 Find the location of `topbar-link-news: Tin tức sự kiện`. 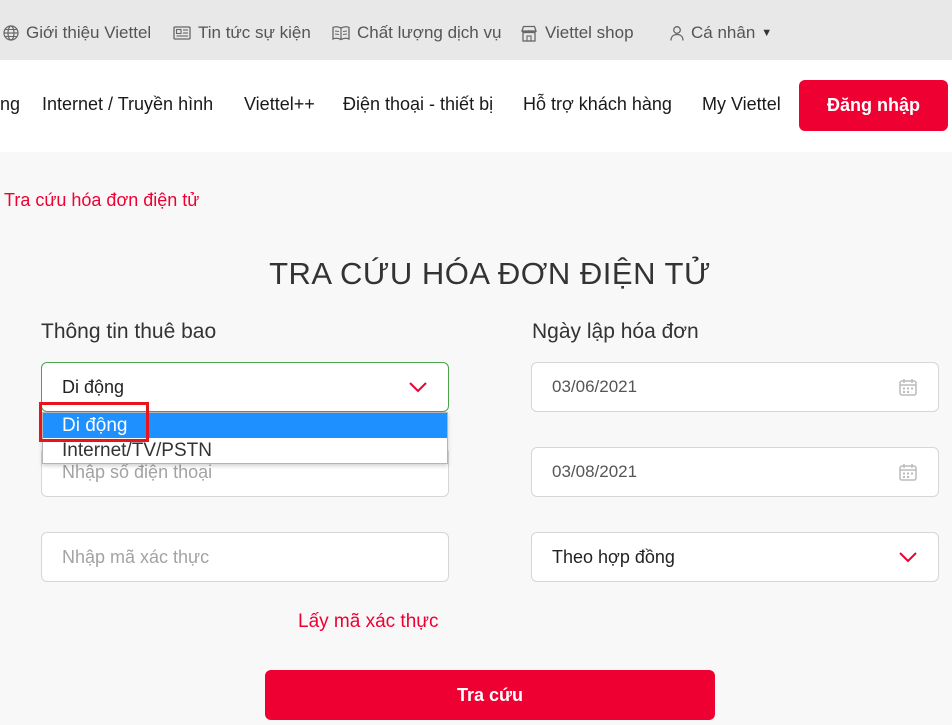

topbar-link-news: Tin tức sự kiện is located at coordinates (242, 33).